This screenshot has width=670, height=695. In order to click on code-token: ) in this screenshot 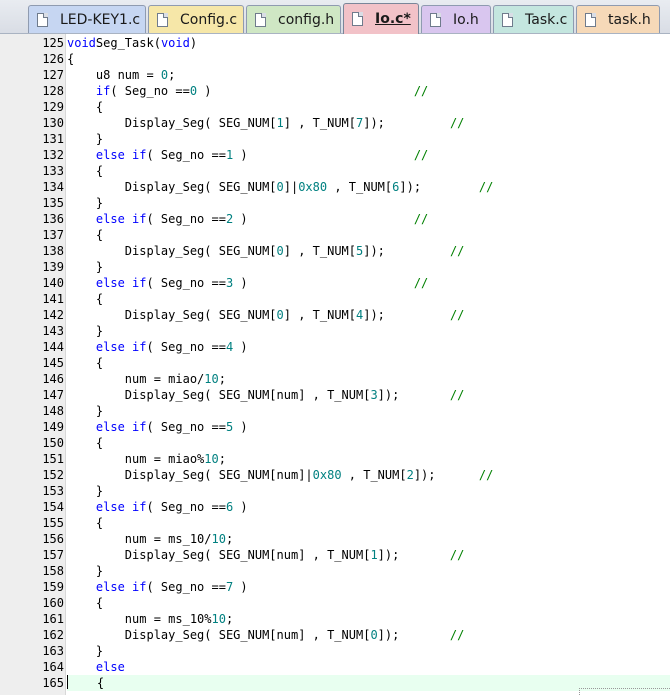, I will do `click(323, 219)`.